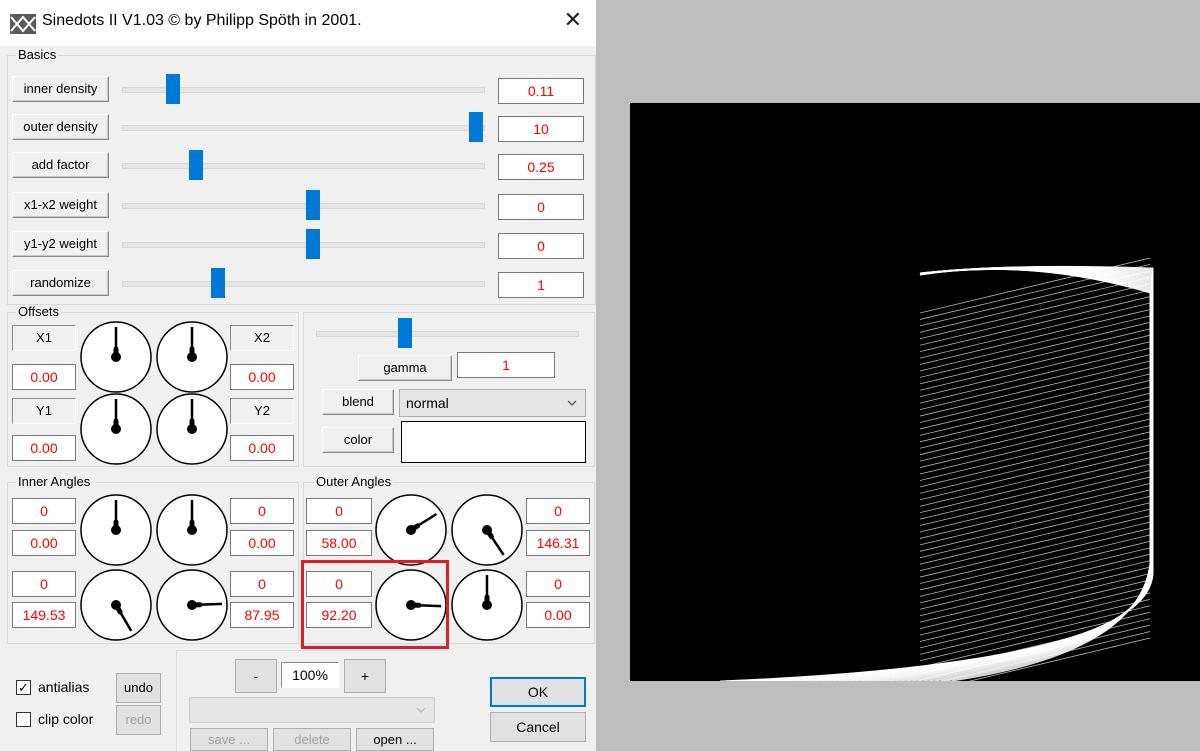  I want to click on outer-rt-dial, so click(487, 530).